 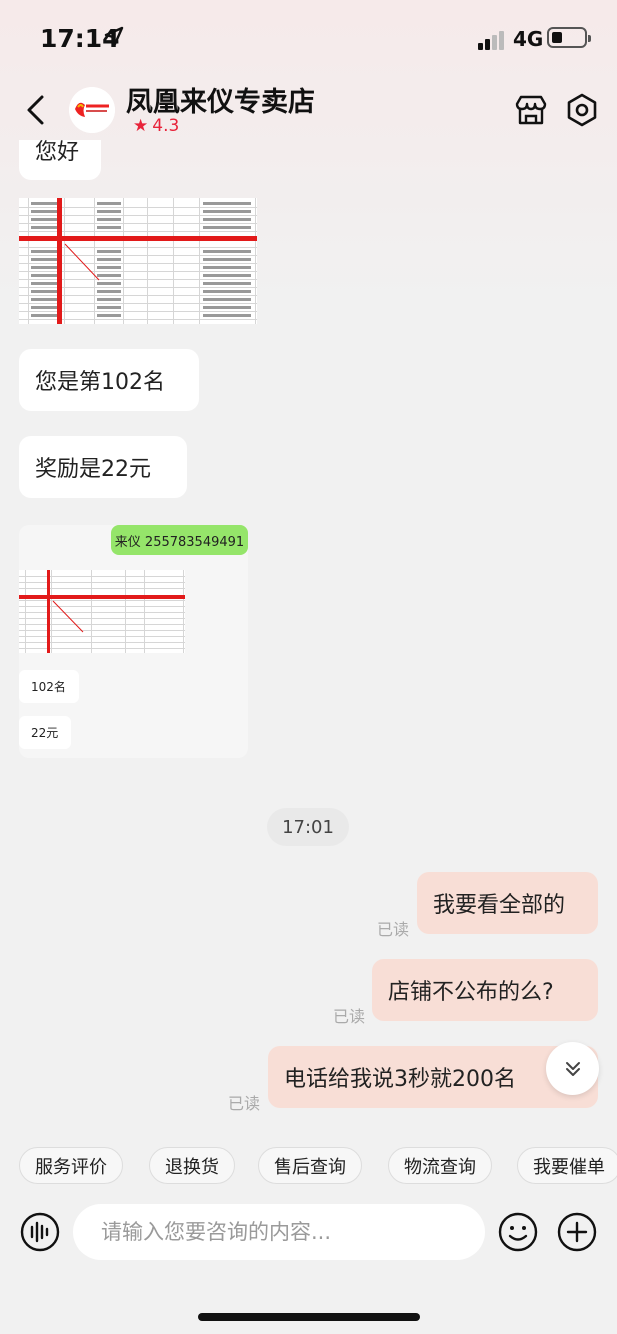 What do you see at coordinates (582, 110) in the screenshot?
I see `settings-icon` at bounding box center [582, 110].